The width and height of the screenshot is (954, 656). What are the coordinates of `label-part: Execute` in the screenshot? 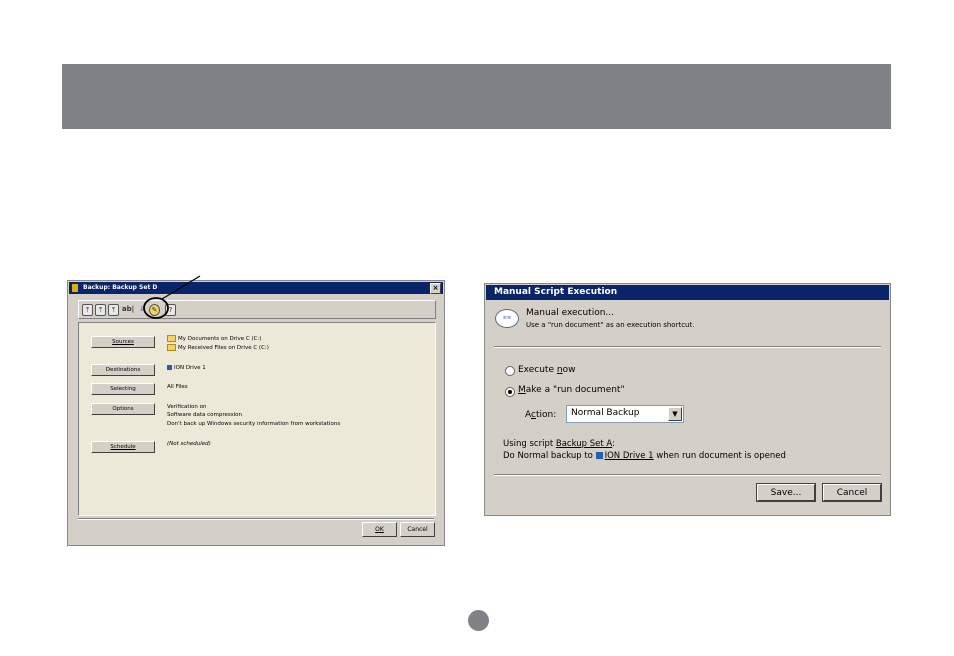 It's located at (537, 370).